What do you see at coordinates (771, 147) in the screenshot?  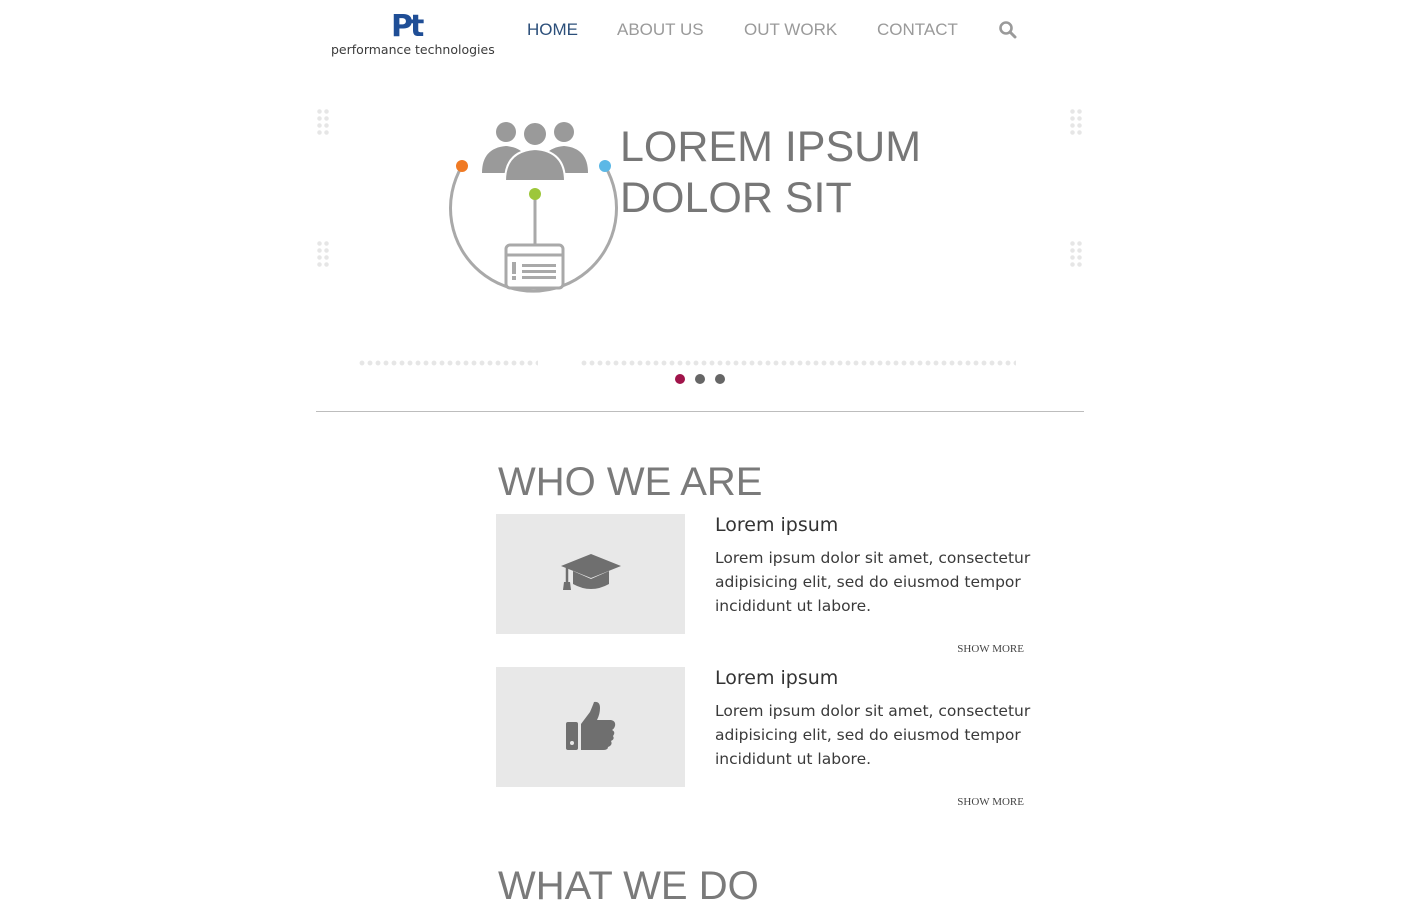 I see `hero-title-line1: LOREM IPSUM` at bounding box center [771, 147].